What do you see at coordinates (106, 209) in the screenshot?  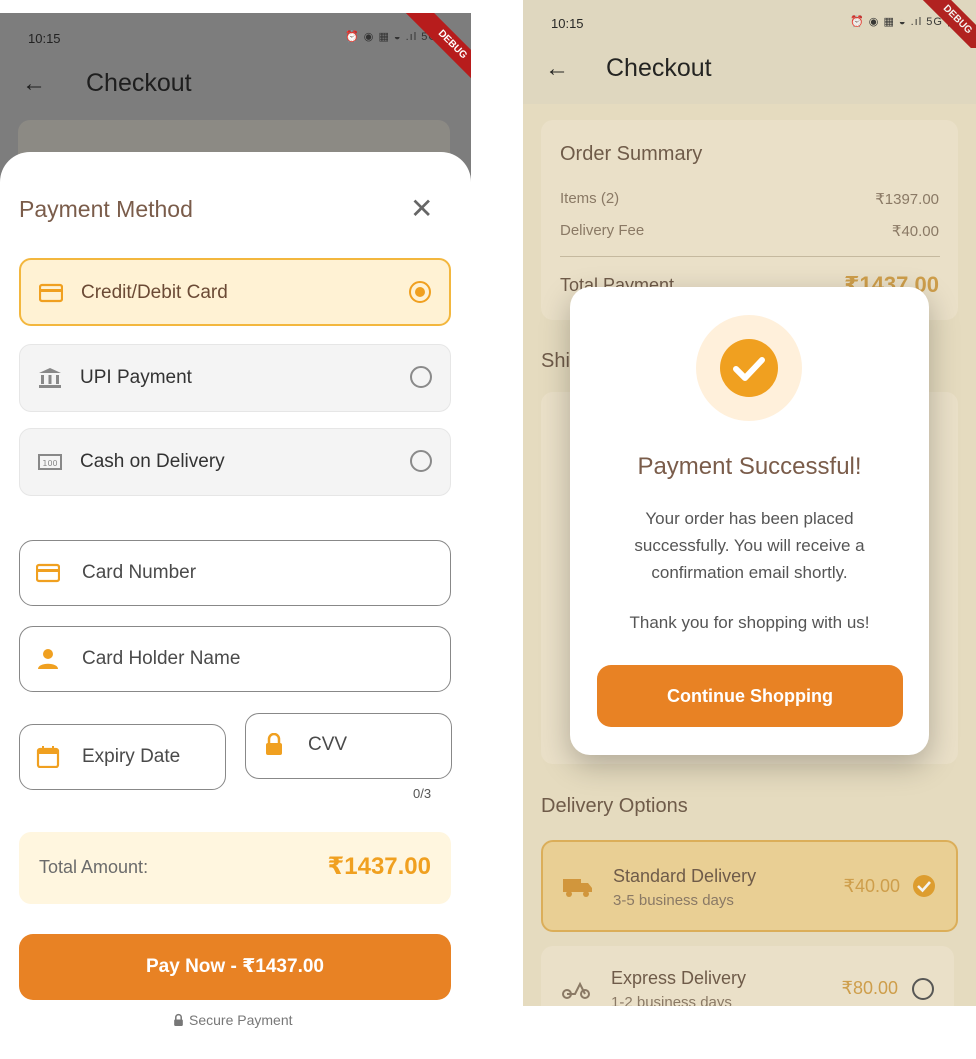 I see `sheet-title: Payment Method` at bounding box center [106, 209].